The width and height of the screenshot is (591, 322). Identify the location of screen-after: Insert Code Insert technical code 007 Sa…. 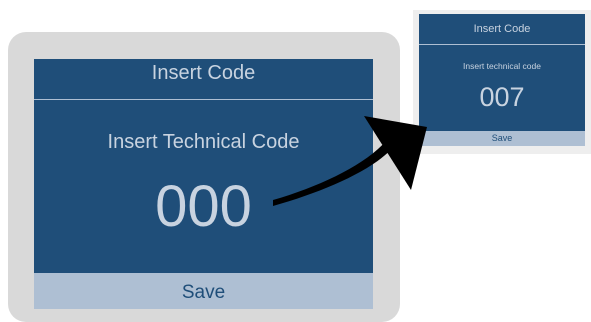
(502, 80).